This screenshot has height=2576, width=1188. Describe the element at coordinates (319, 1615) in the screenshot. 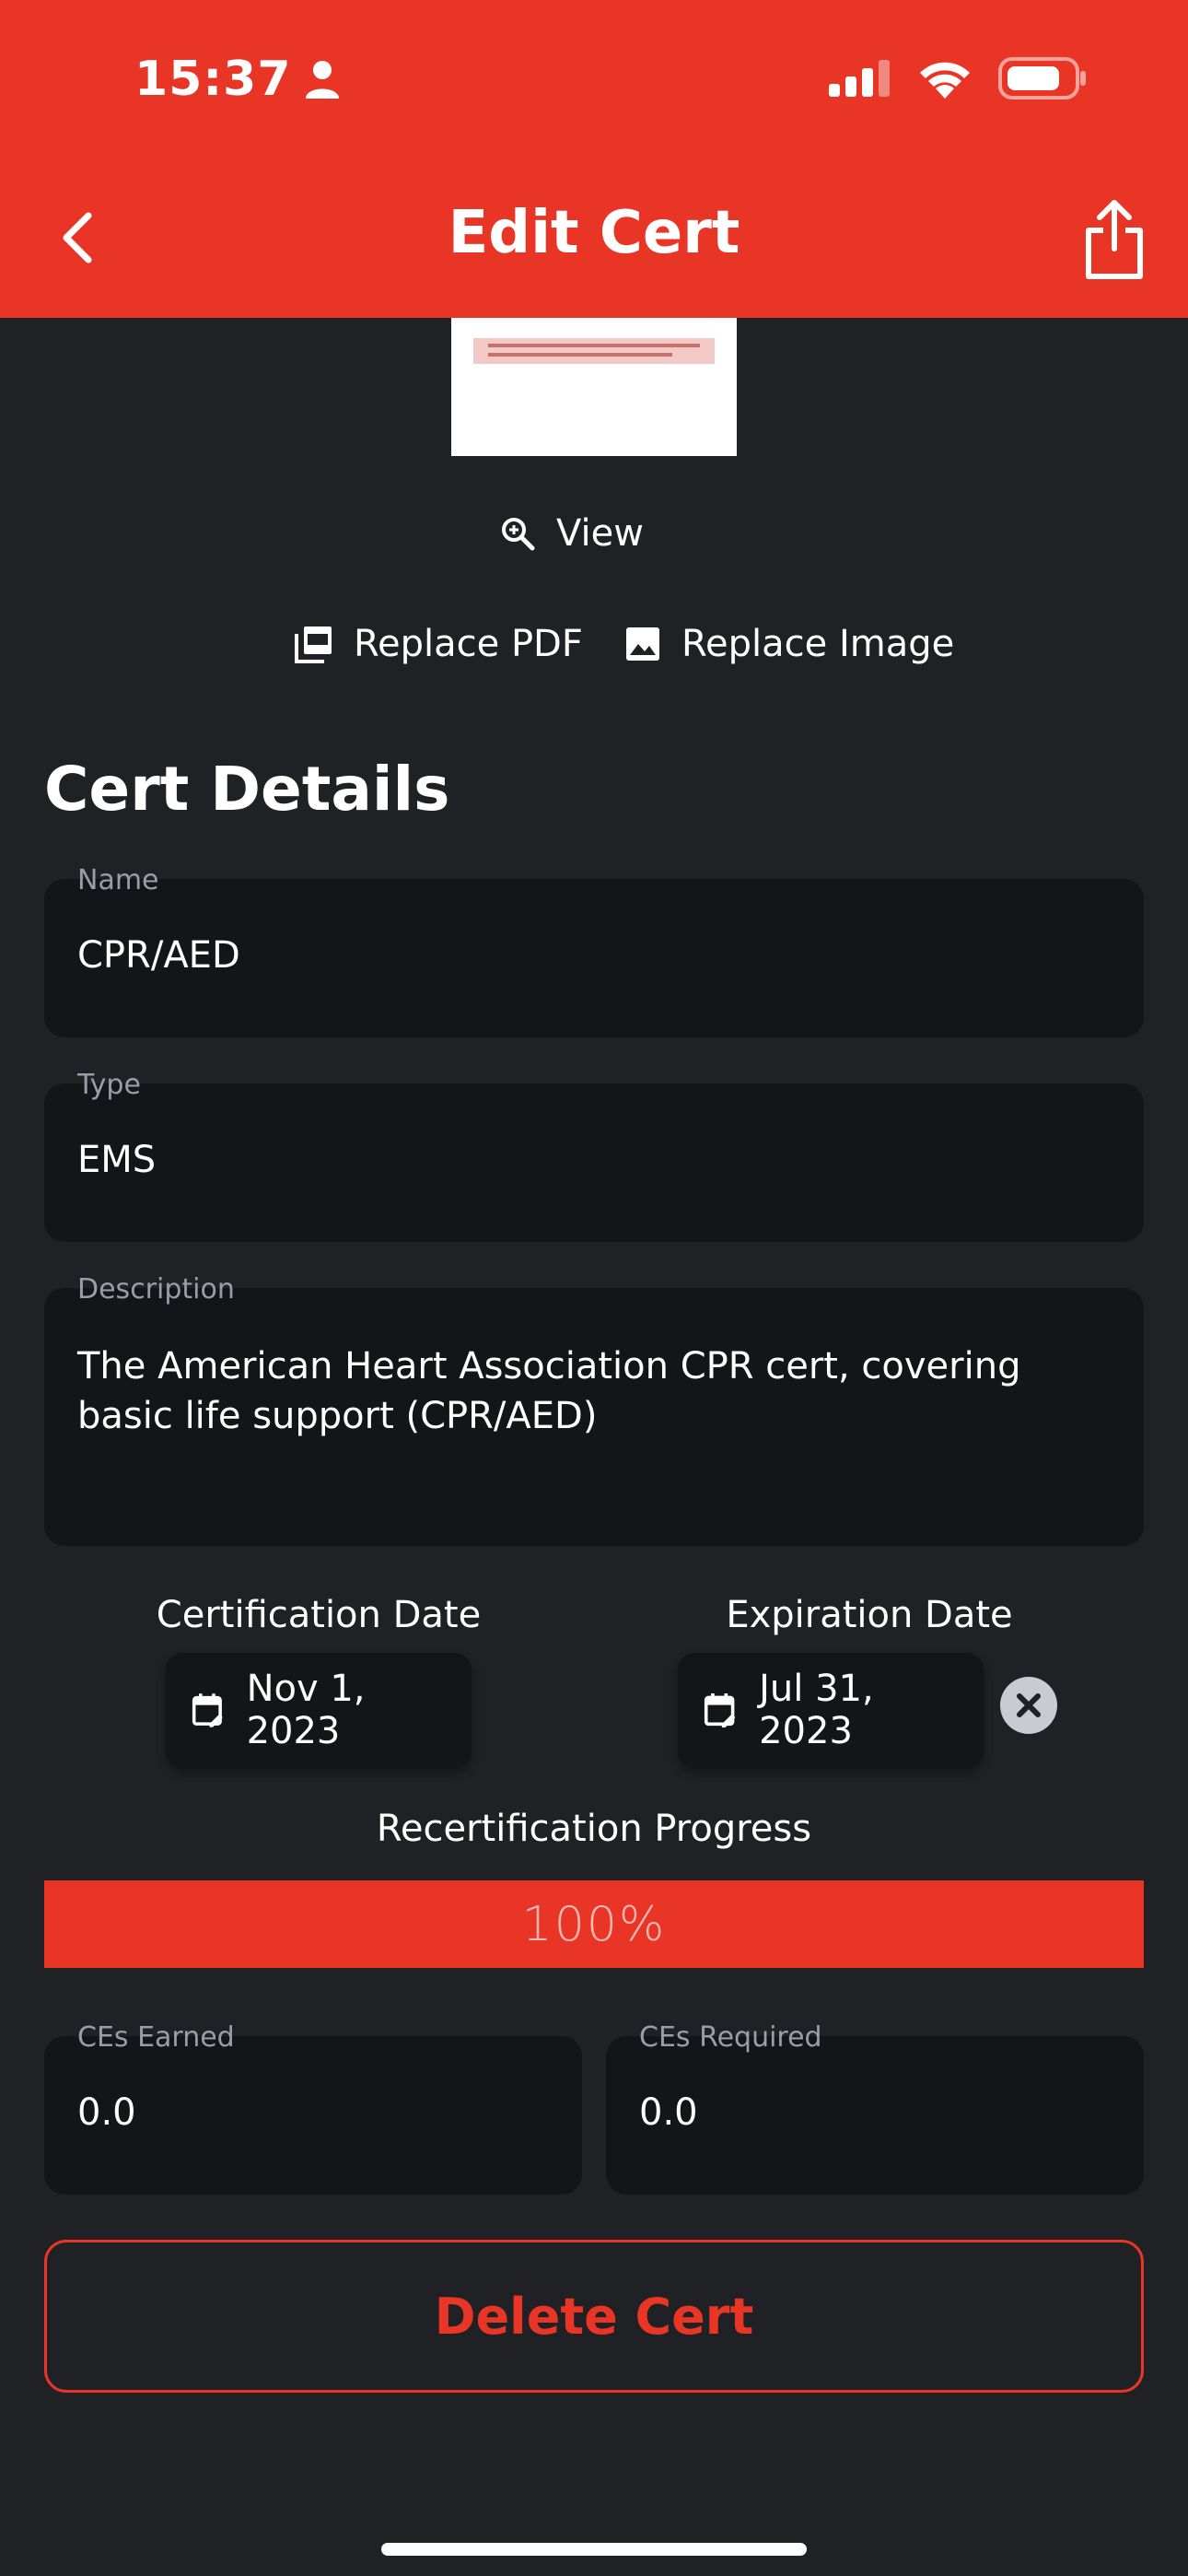

I see `certification-date-label: Certification Date` at that location.